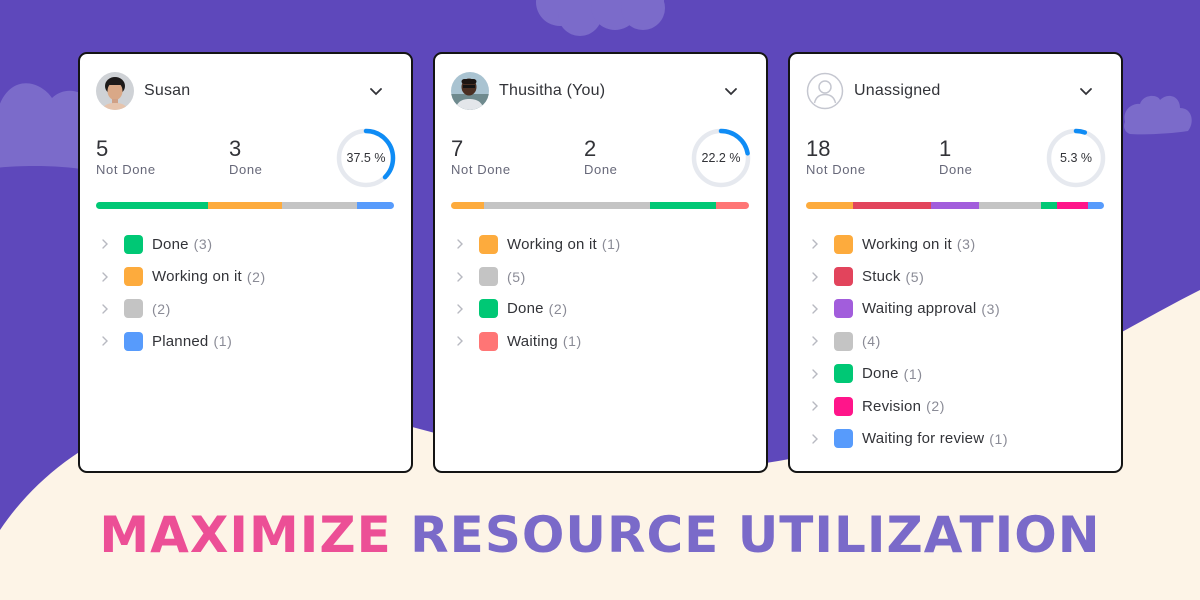 The height and width of the screenshot is (600, 1200). Describe the element at coordinates (552, 90) in the screenshot. I see `user-name: Thusitha (You)` at that location.